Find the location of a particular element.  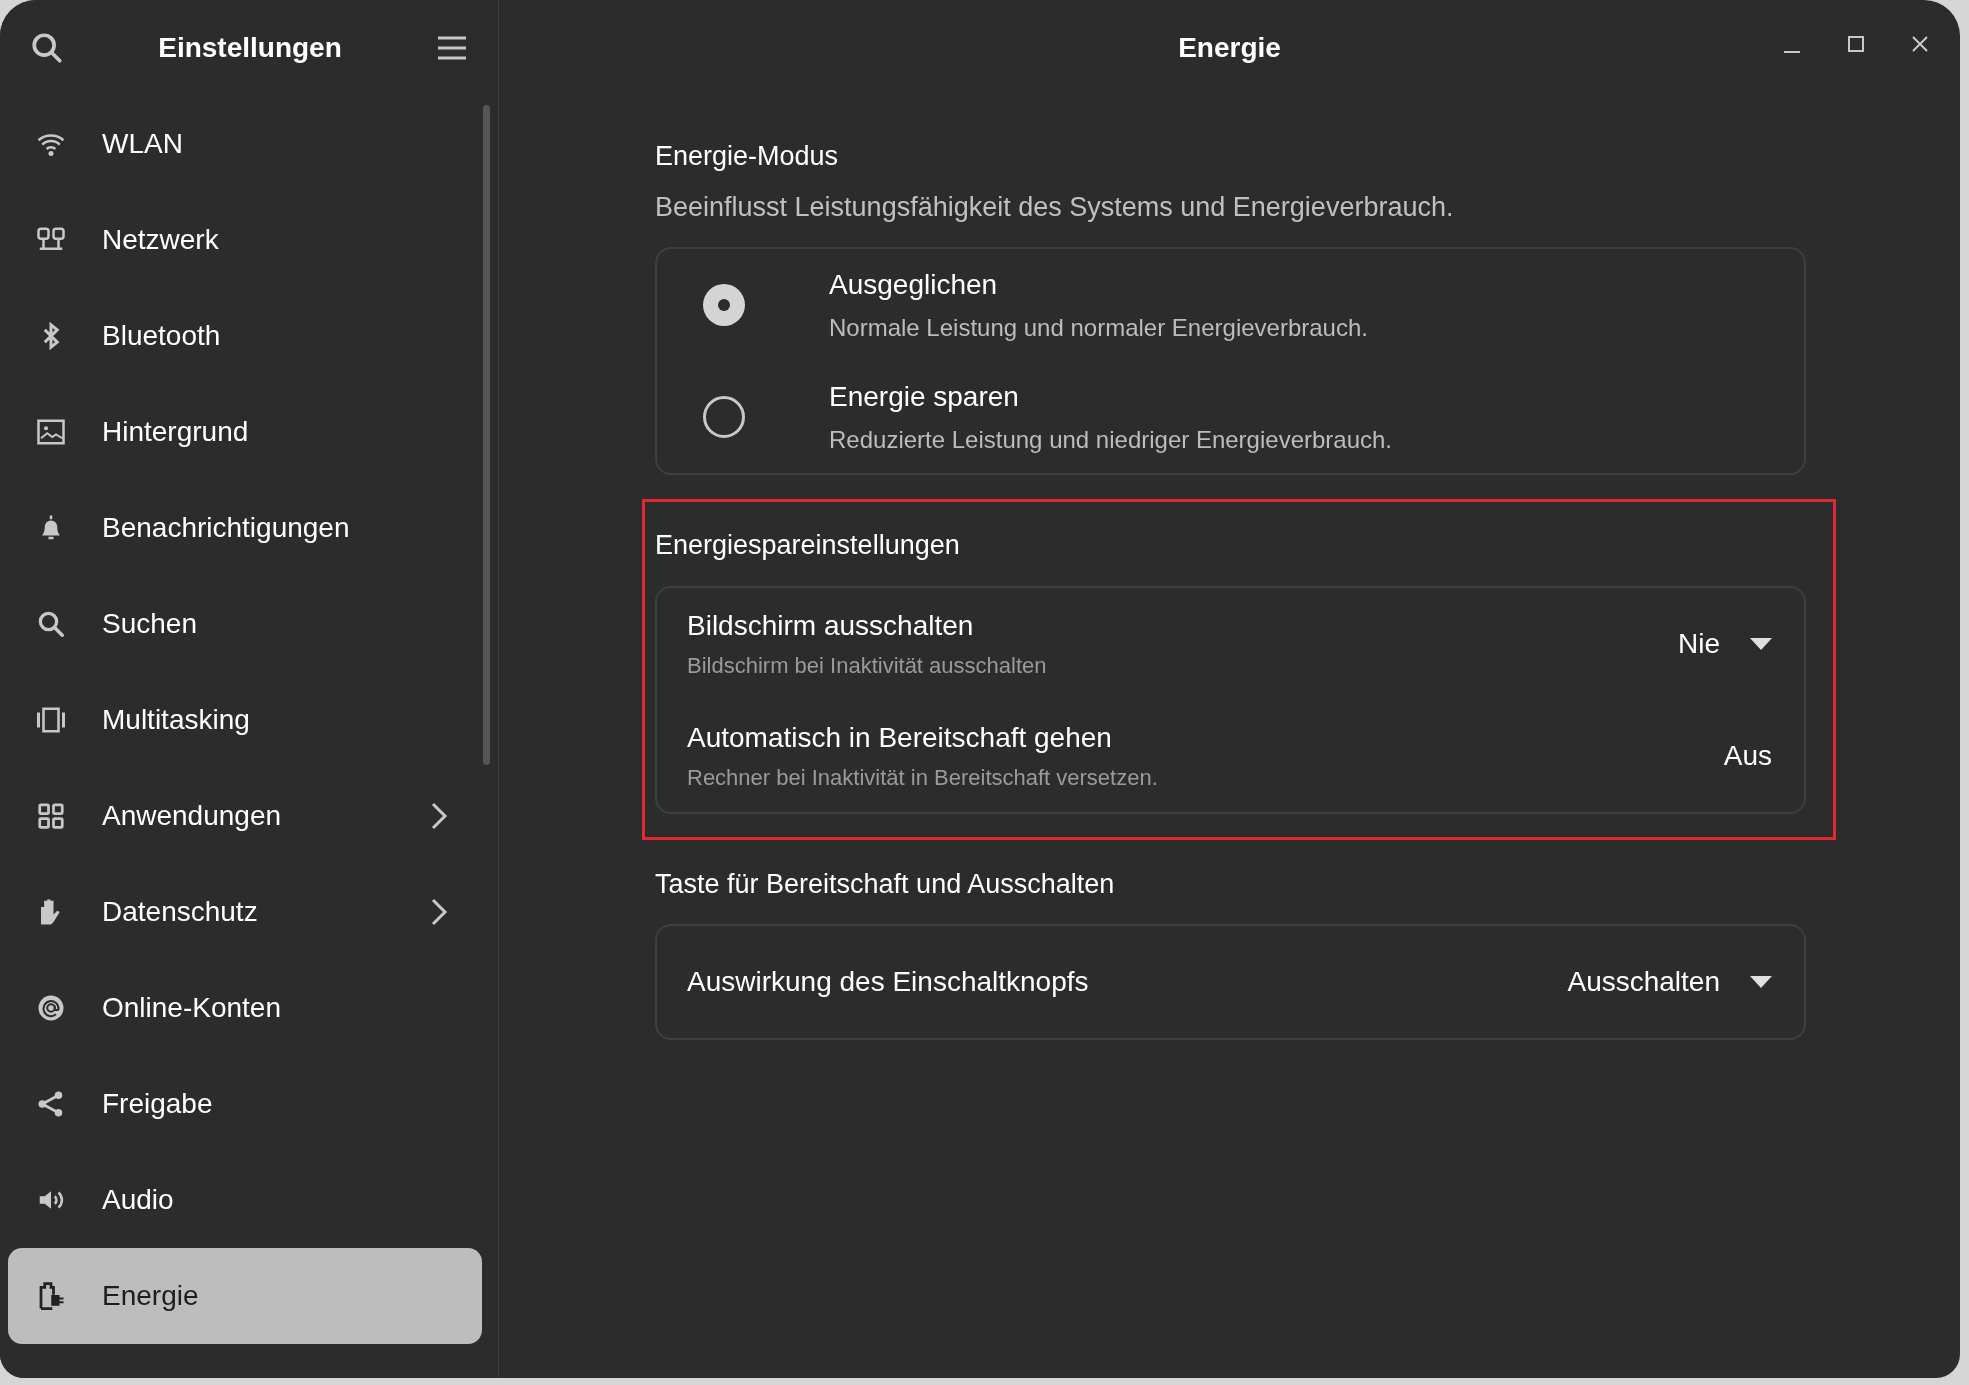

sidebar-item: WLAN is located at coordinates (245, 144).